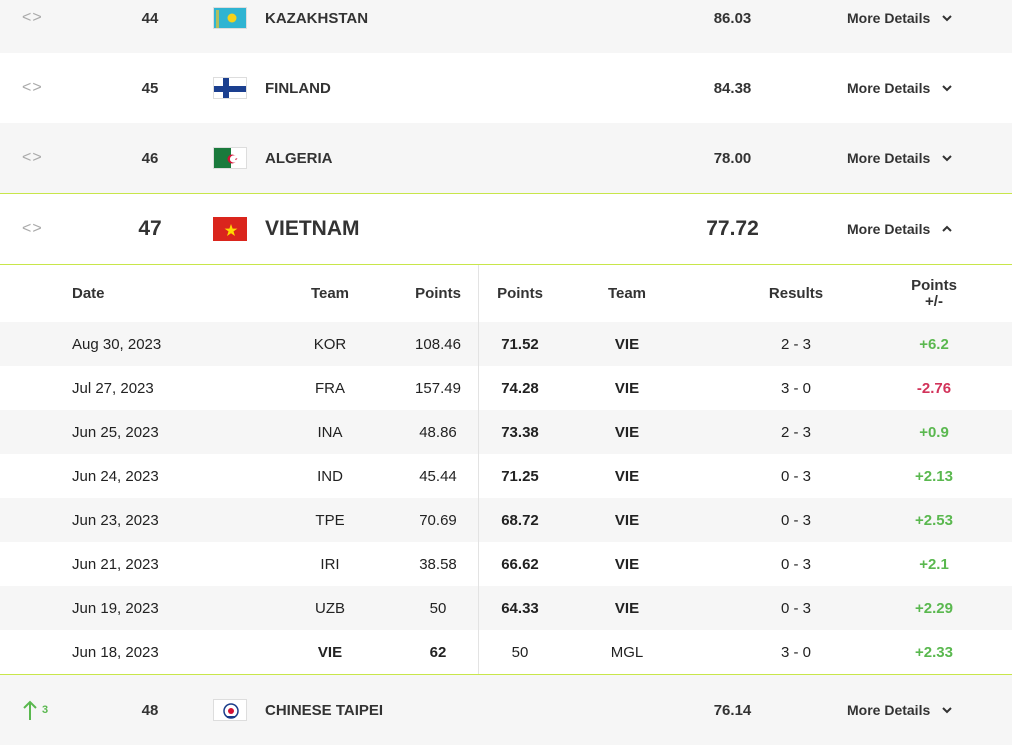 This screenshot has width=1012, height=745. Describe the element at coordinates (934, 344) in the screenshot. I see `match-points-diff: +6.2` at that location.